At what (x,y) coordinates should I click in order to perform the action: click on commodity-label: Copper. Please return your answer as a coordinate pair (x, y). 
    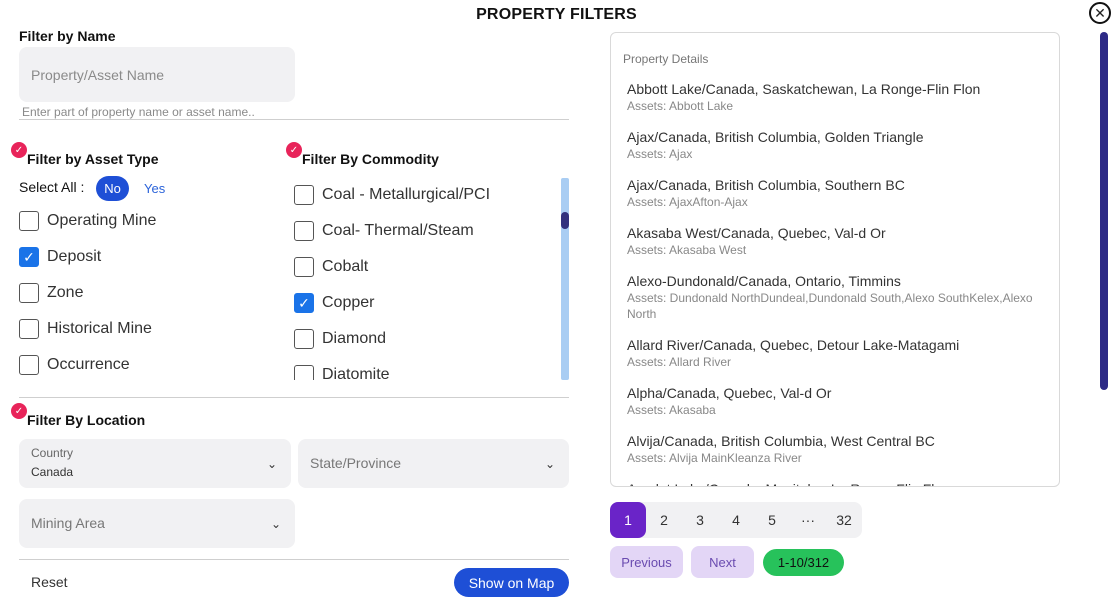
    Looking at the image, I should click on (348, 302).